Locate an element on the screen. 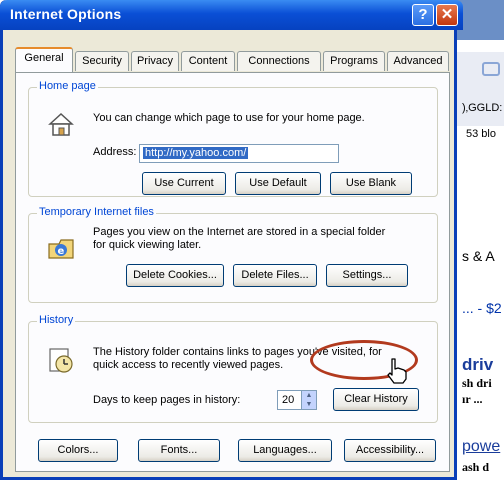 The width and height of the screenshot is (504, 485). use-blank-button: Use Blank is located at coordinates (371, 183).